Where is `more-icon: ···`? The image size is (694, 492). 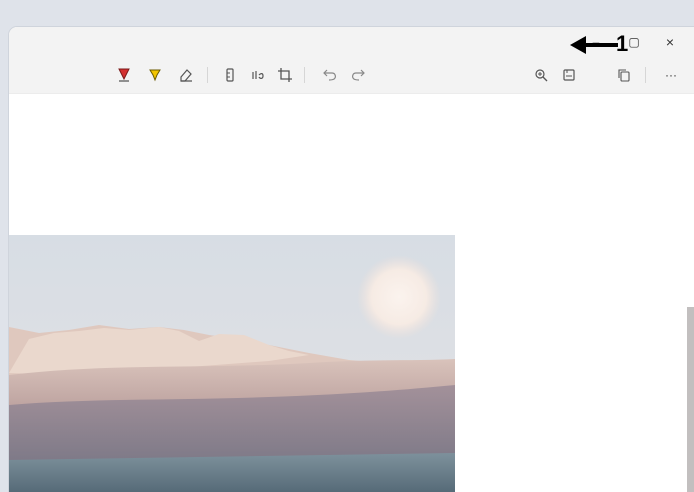
more-icon: ··· is located at coordinates (671, 75).